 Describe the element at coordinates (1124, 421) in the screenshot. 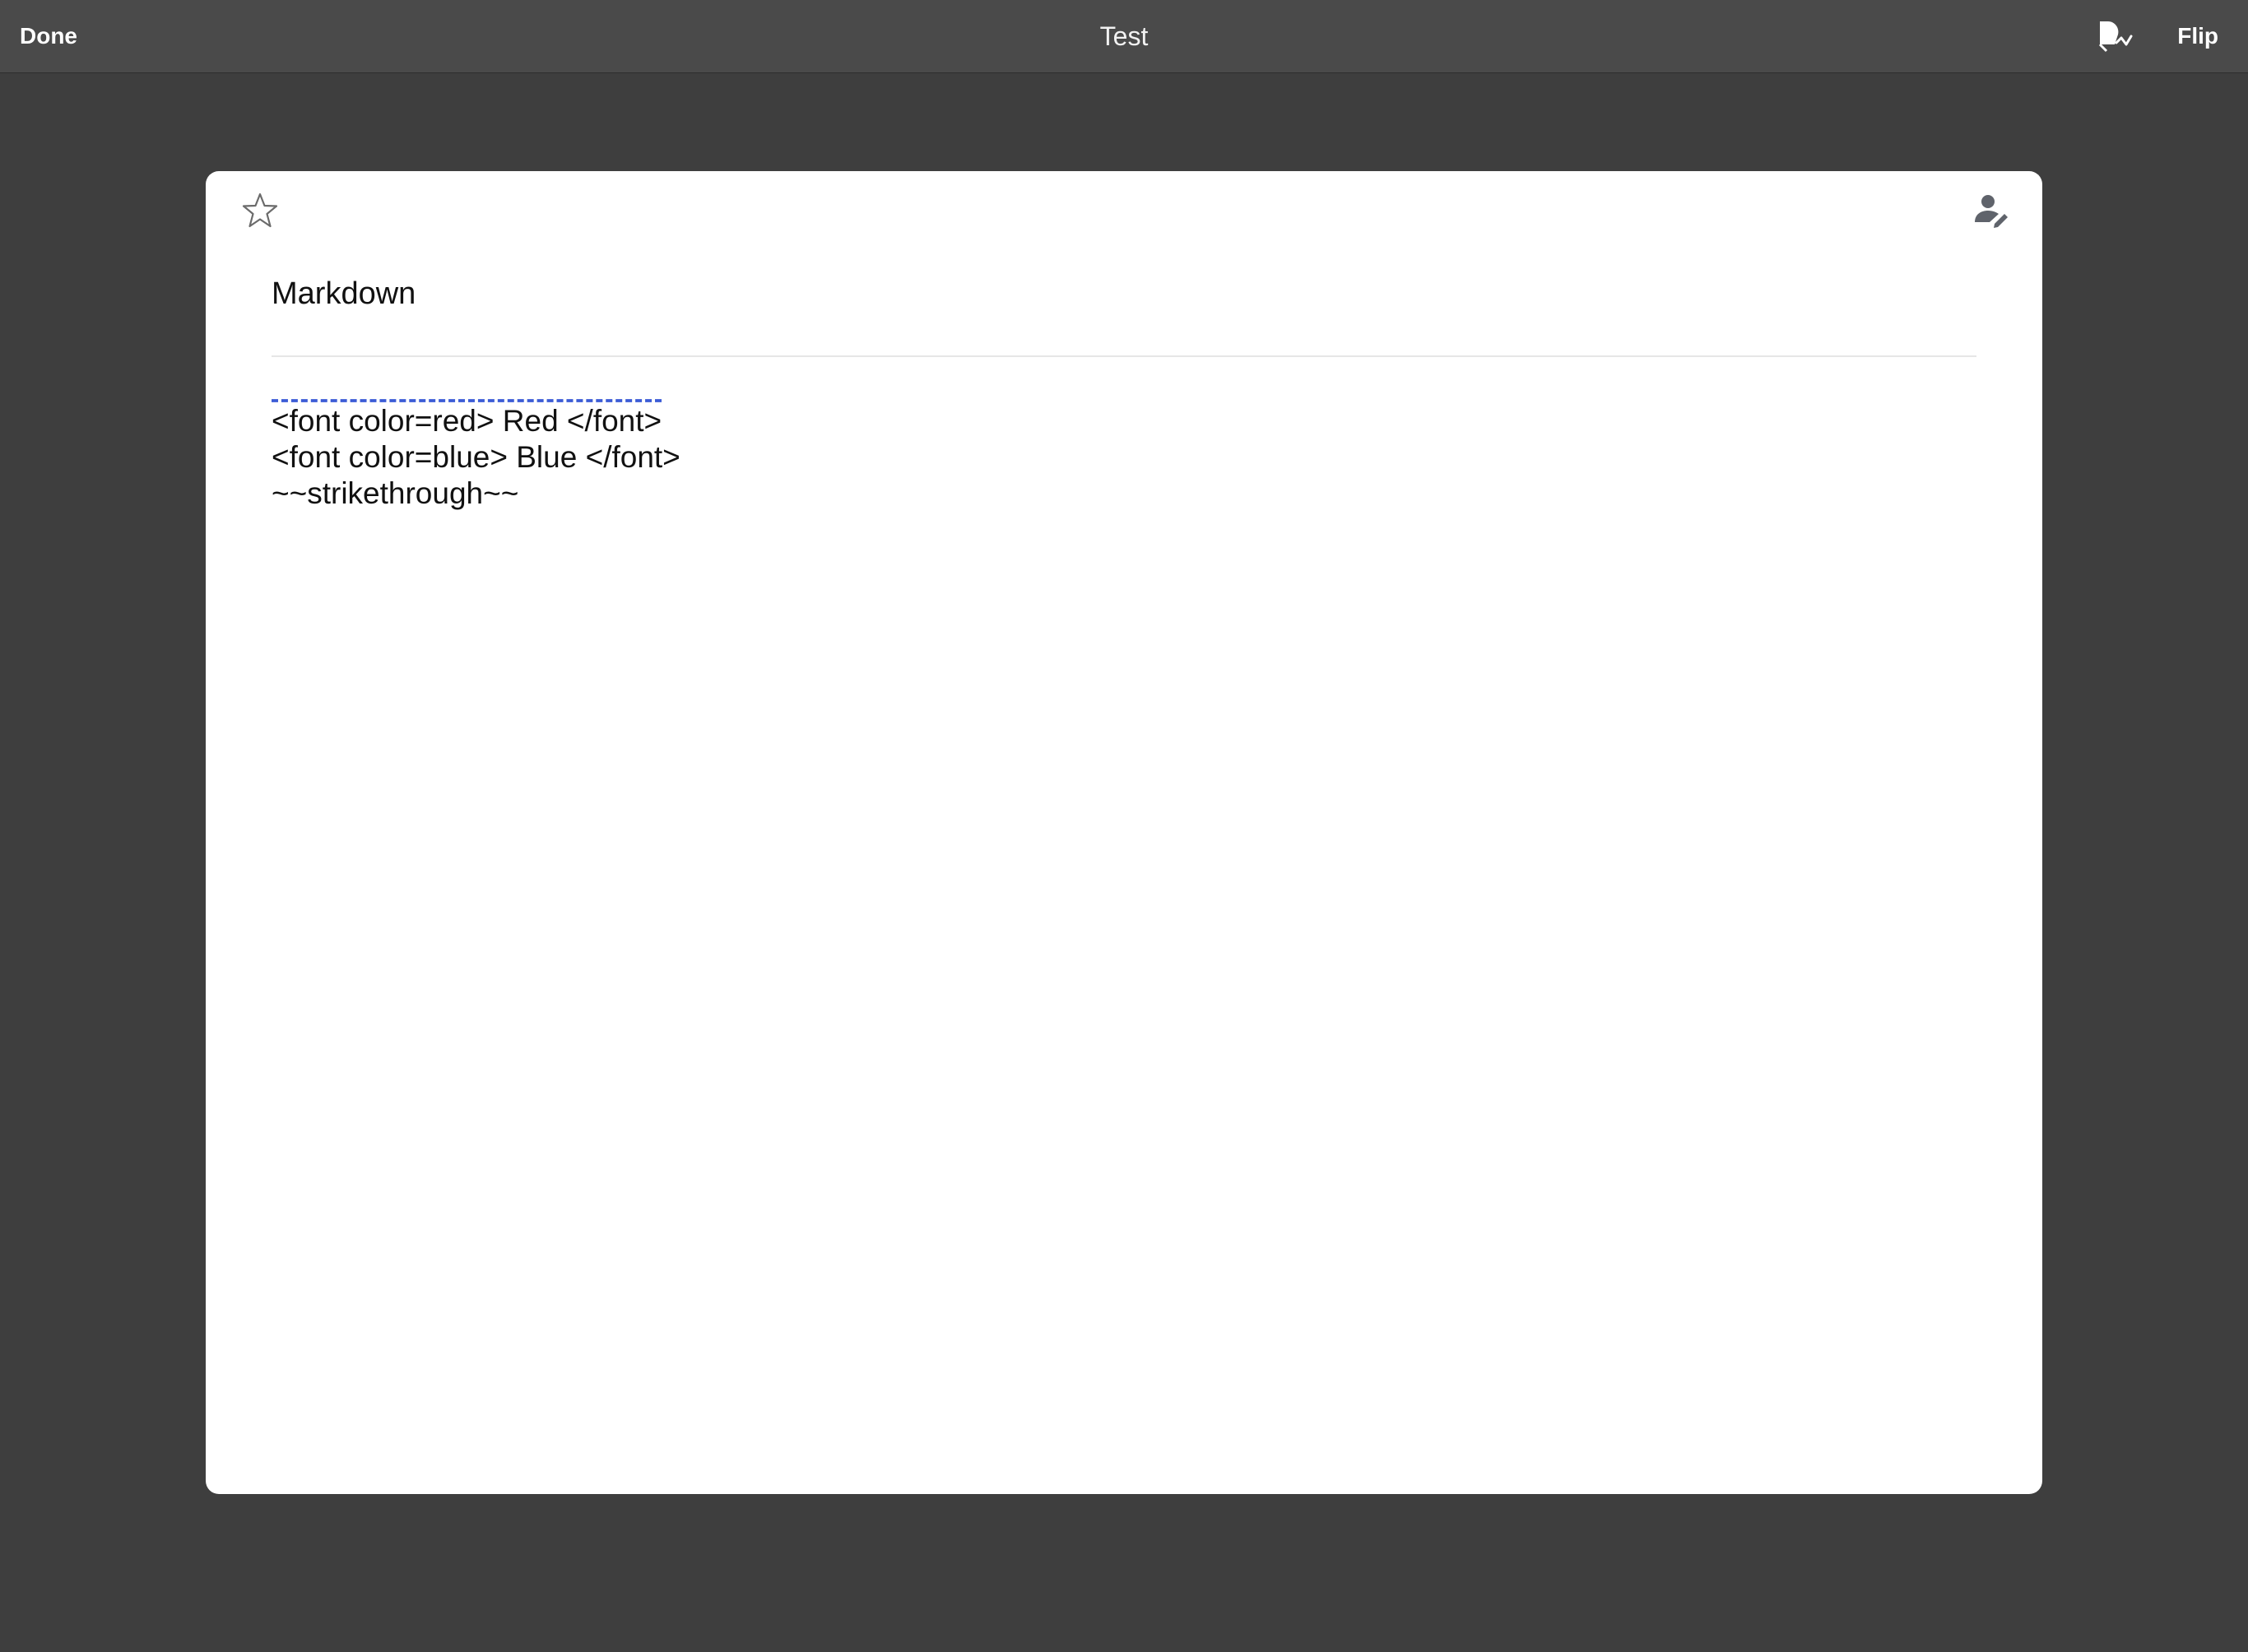

I see `content-line-1: <font color=red> Red </font>` at that location.